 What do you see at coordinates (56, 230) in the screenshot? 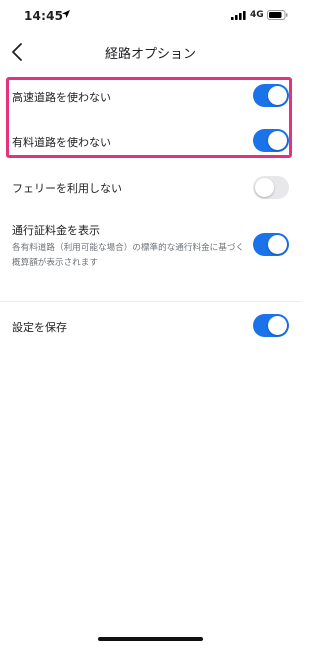
I see `show-toll-prices-label: 通行証料金を表示` at bounding box center [56, 230].